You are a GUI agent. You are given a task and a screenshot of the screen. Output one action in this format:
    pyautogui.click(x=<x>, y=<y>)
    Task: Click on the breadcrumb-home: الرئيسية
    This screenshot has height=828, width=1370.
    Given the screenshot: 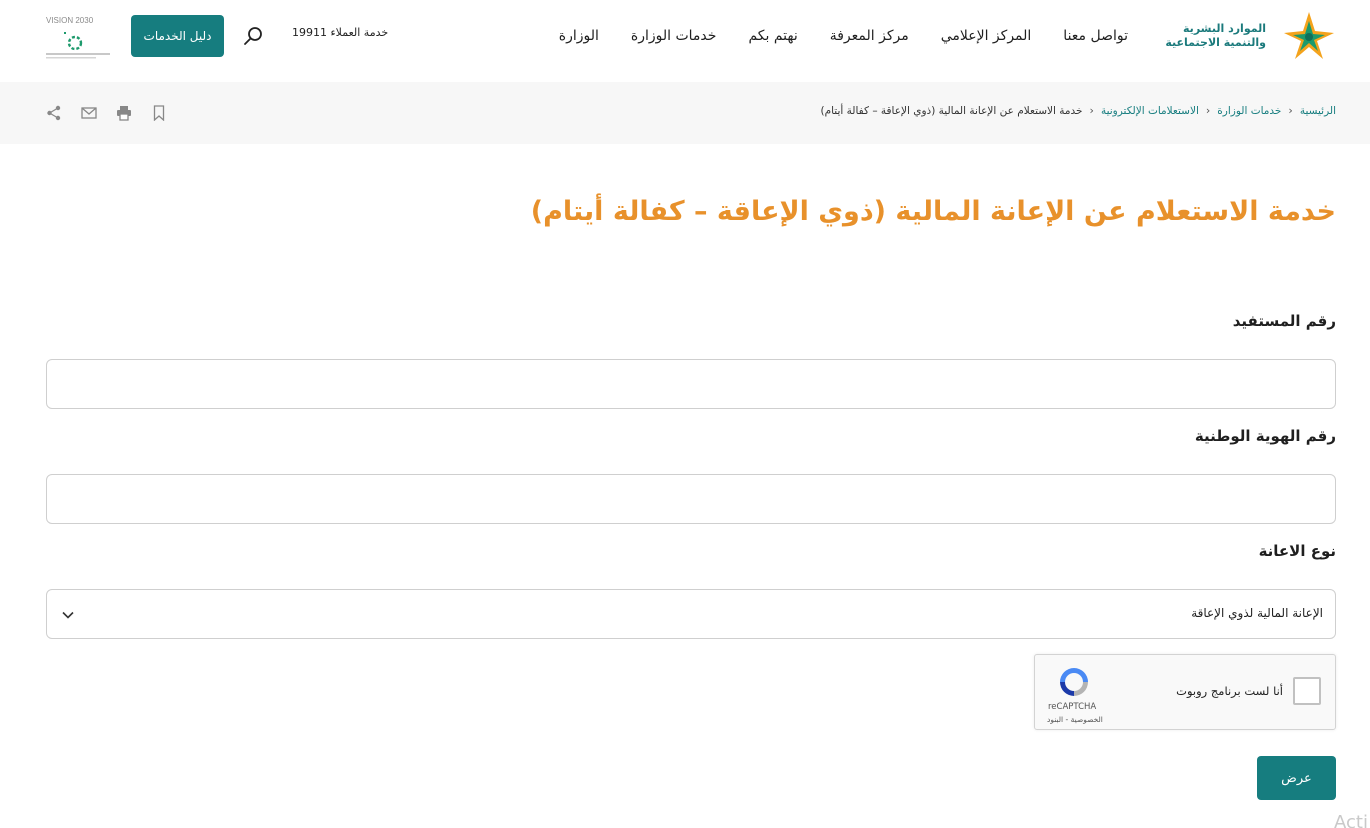 What is the action you would take?
    pyautogui.click(x=1318, y=111)
    